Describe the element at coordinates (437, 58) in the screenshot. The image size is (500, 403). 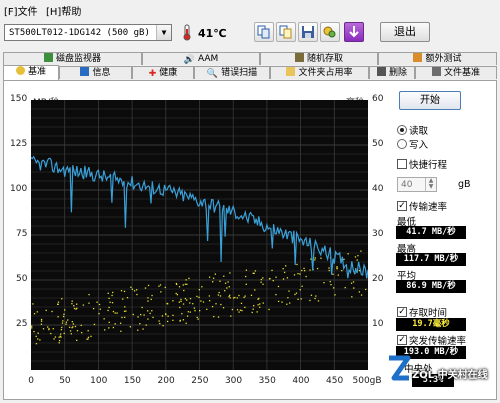
I see `tab-extra-tests: 额外测试` at that location.